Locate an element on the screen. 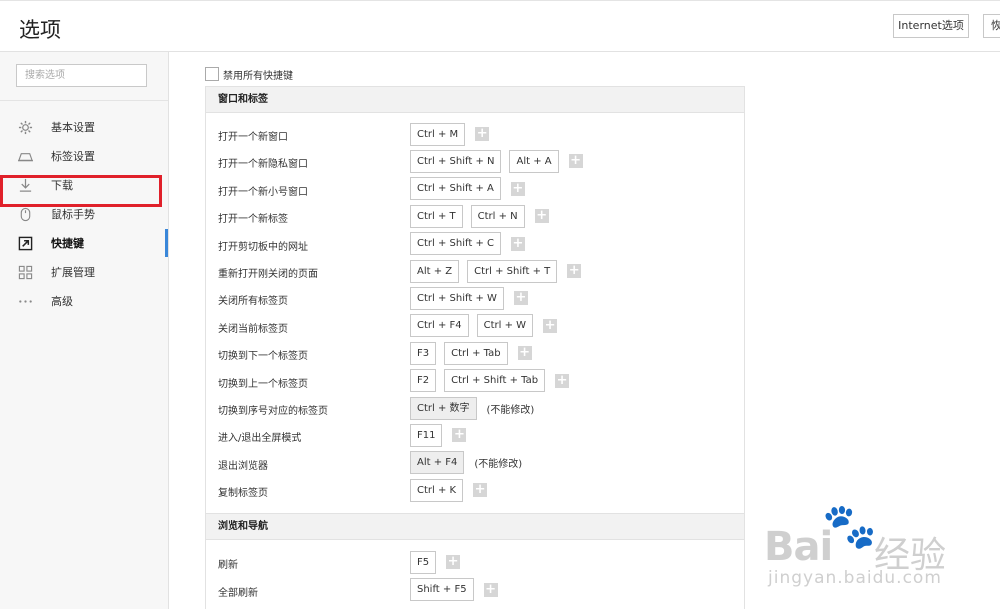 The image size is (1000, 609). tab-icon is located at coordinates (25, 156).